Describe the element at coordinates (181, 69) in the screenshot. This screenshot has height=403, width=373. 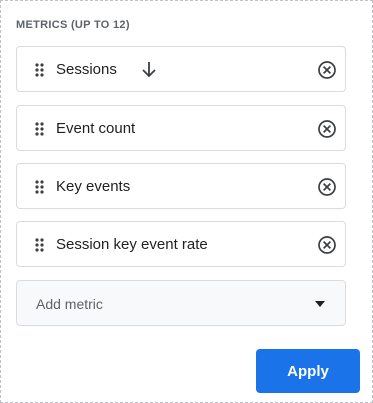
I see `metric-chip-sessions: Sessions` at that location.